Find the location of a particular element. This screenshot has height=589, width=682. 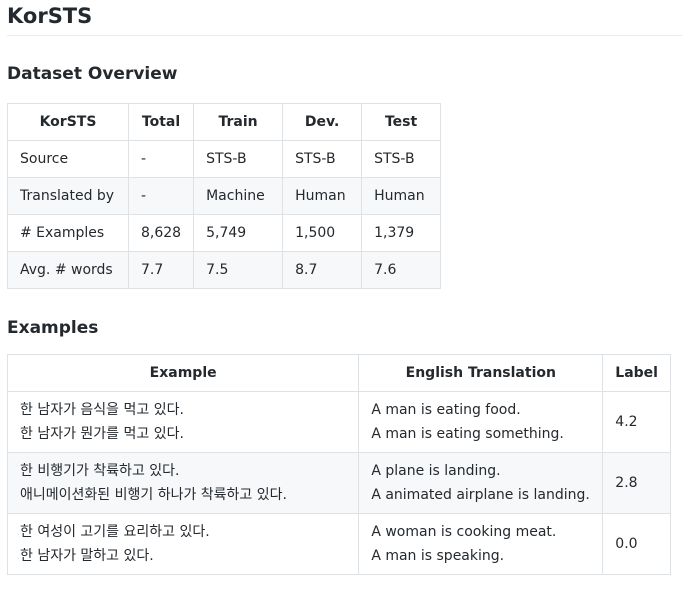

table-header-row: KorSTS Total Train Dev. Test is located at coordinates (224, 122).